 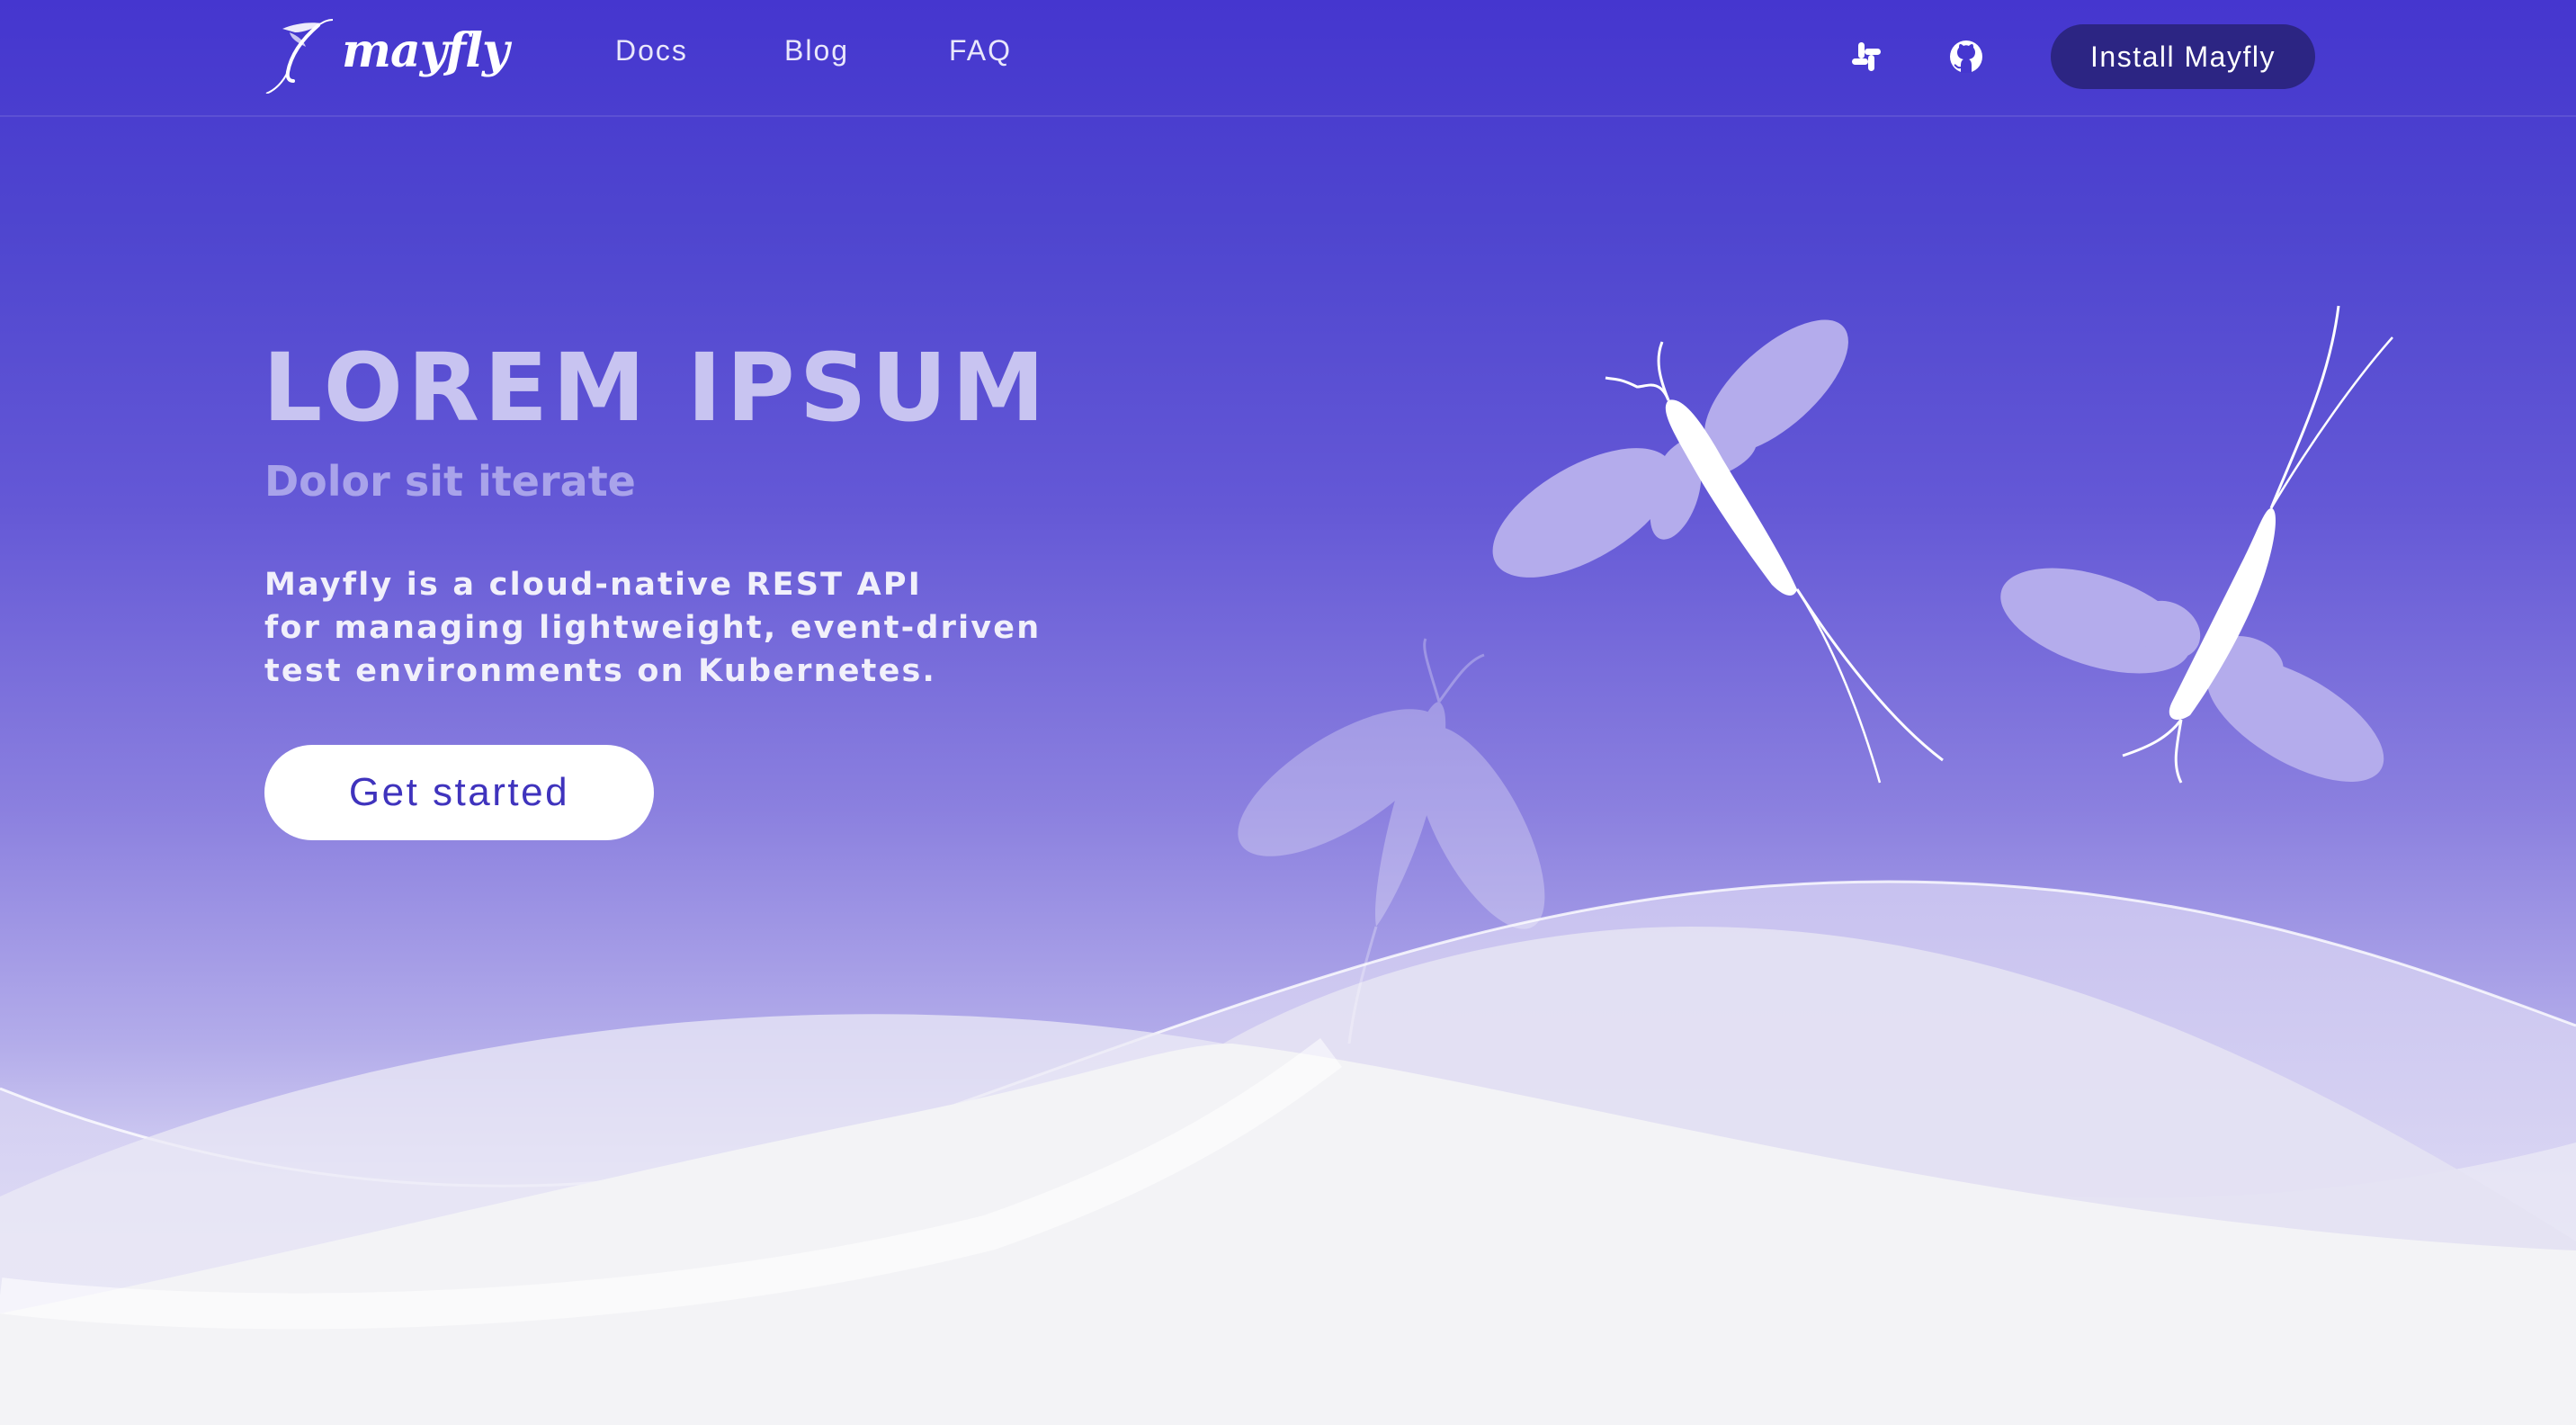 What do you see at coordinates (1866, 57) in the screenshot?
I see `slack-icon` at bounding box center [1866, 57].